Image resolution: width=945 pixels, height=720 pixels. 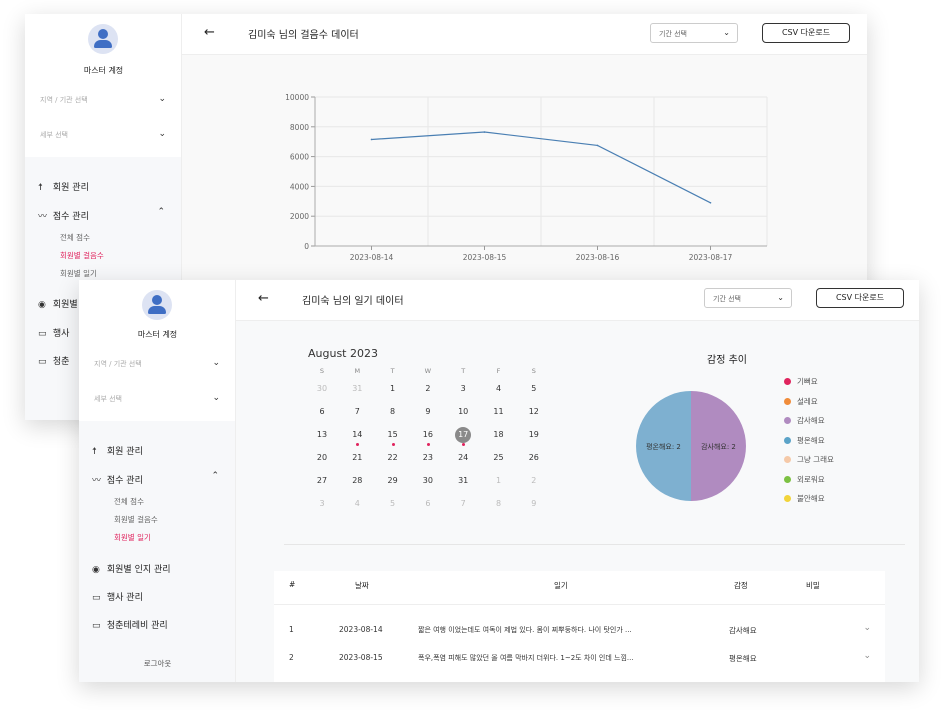 I want to click on calendar-day: 11, so click(x=499, y=411).